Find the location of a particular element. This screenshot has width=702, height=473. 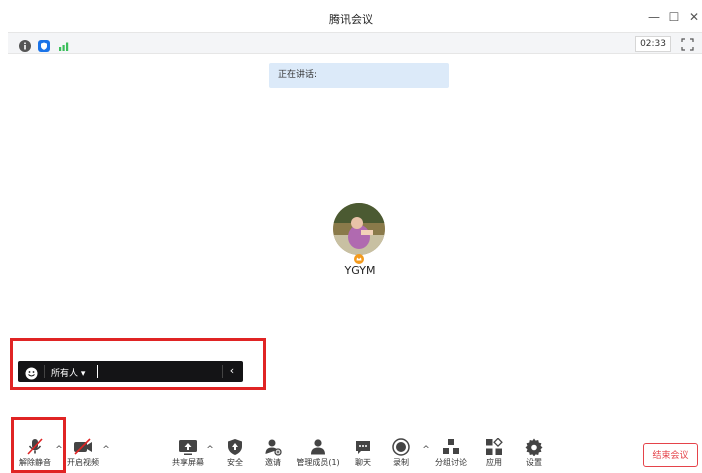

chat-icon is located at coordinates (363, 447).